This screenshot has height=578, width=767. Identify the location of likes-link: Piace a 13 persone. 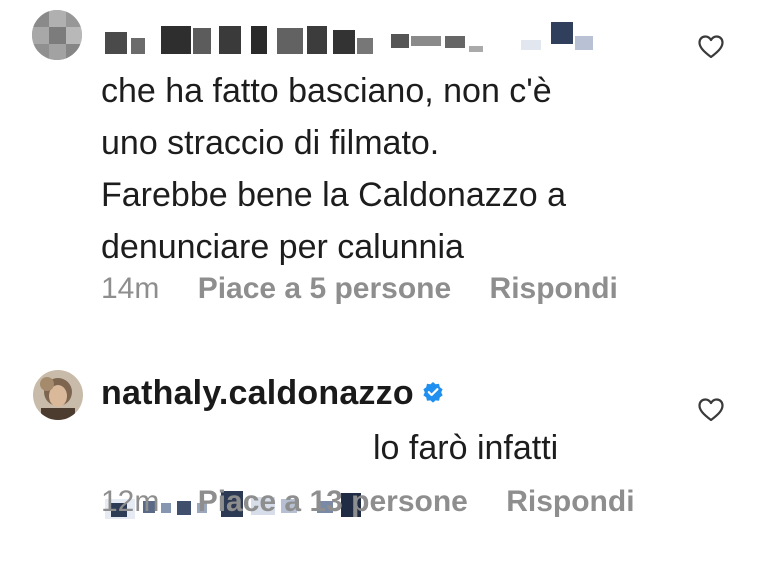
(333, 501).